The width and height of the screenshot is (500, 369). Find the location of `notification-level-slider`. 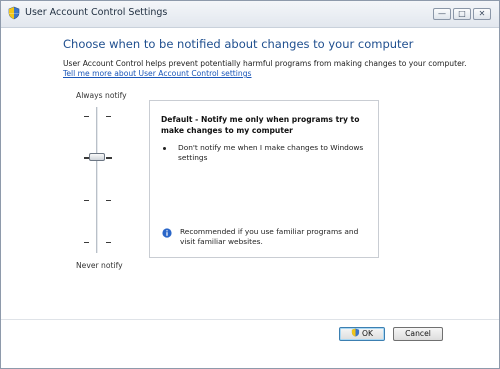

notification-level-slider is located at coordinates (98, 180).